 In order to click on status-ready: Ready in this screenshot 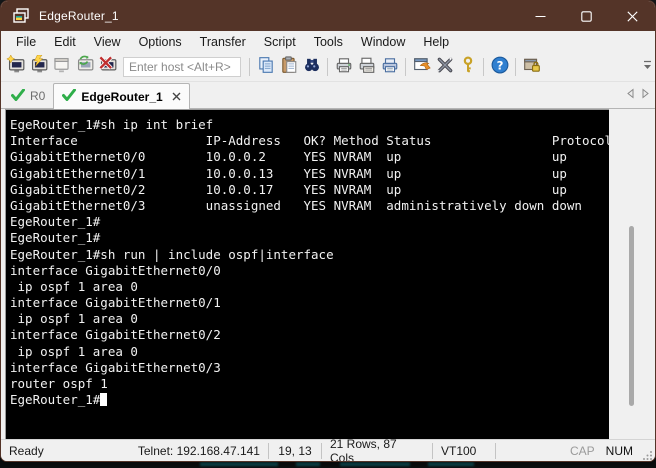, I will do `click(26, 451)`.